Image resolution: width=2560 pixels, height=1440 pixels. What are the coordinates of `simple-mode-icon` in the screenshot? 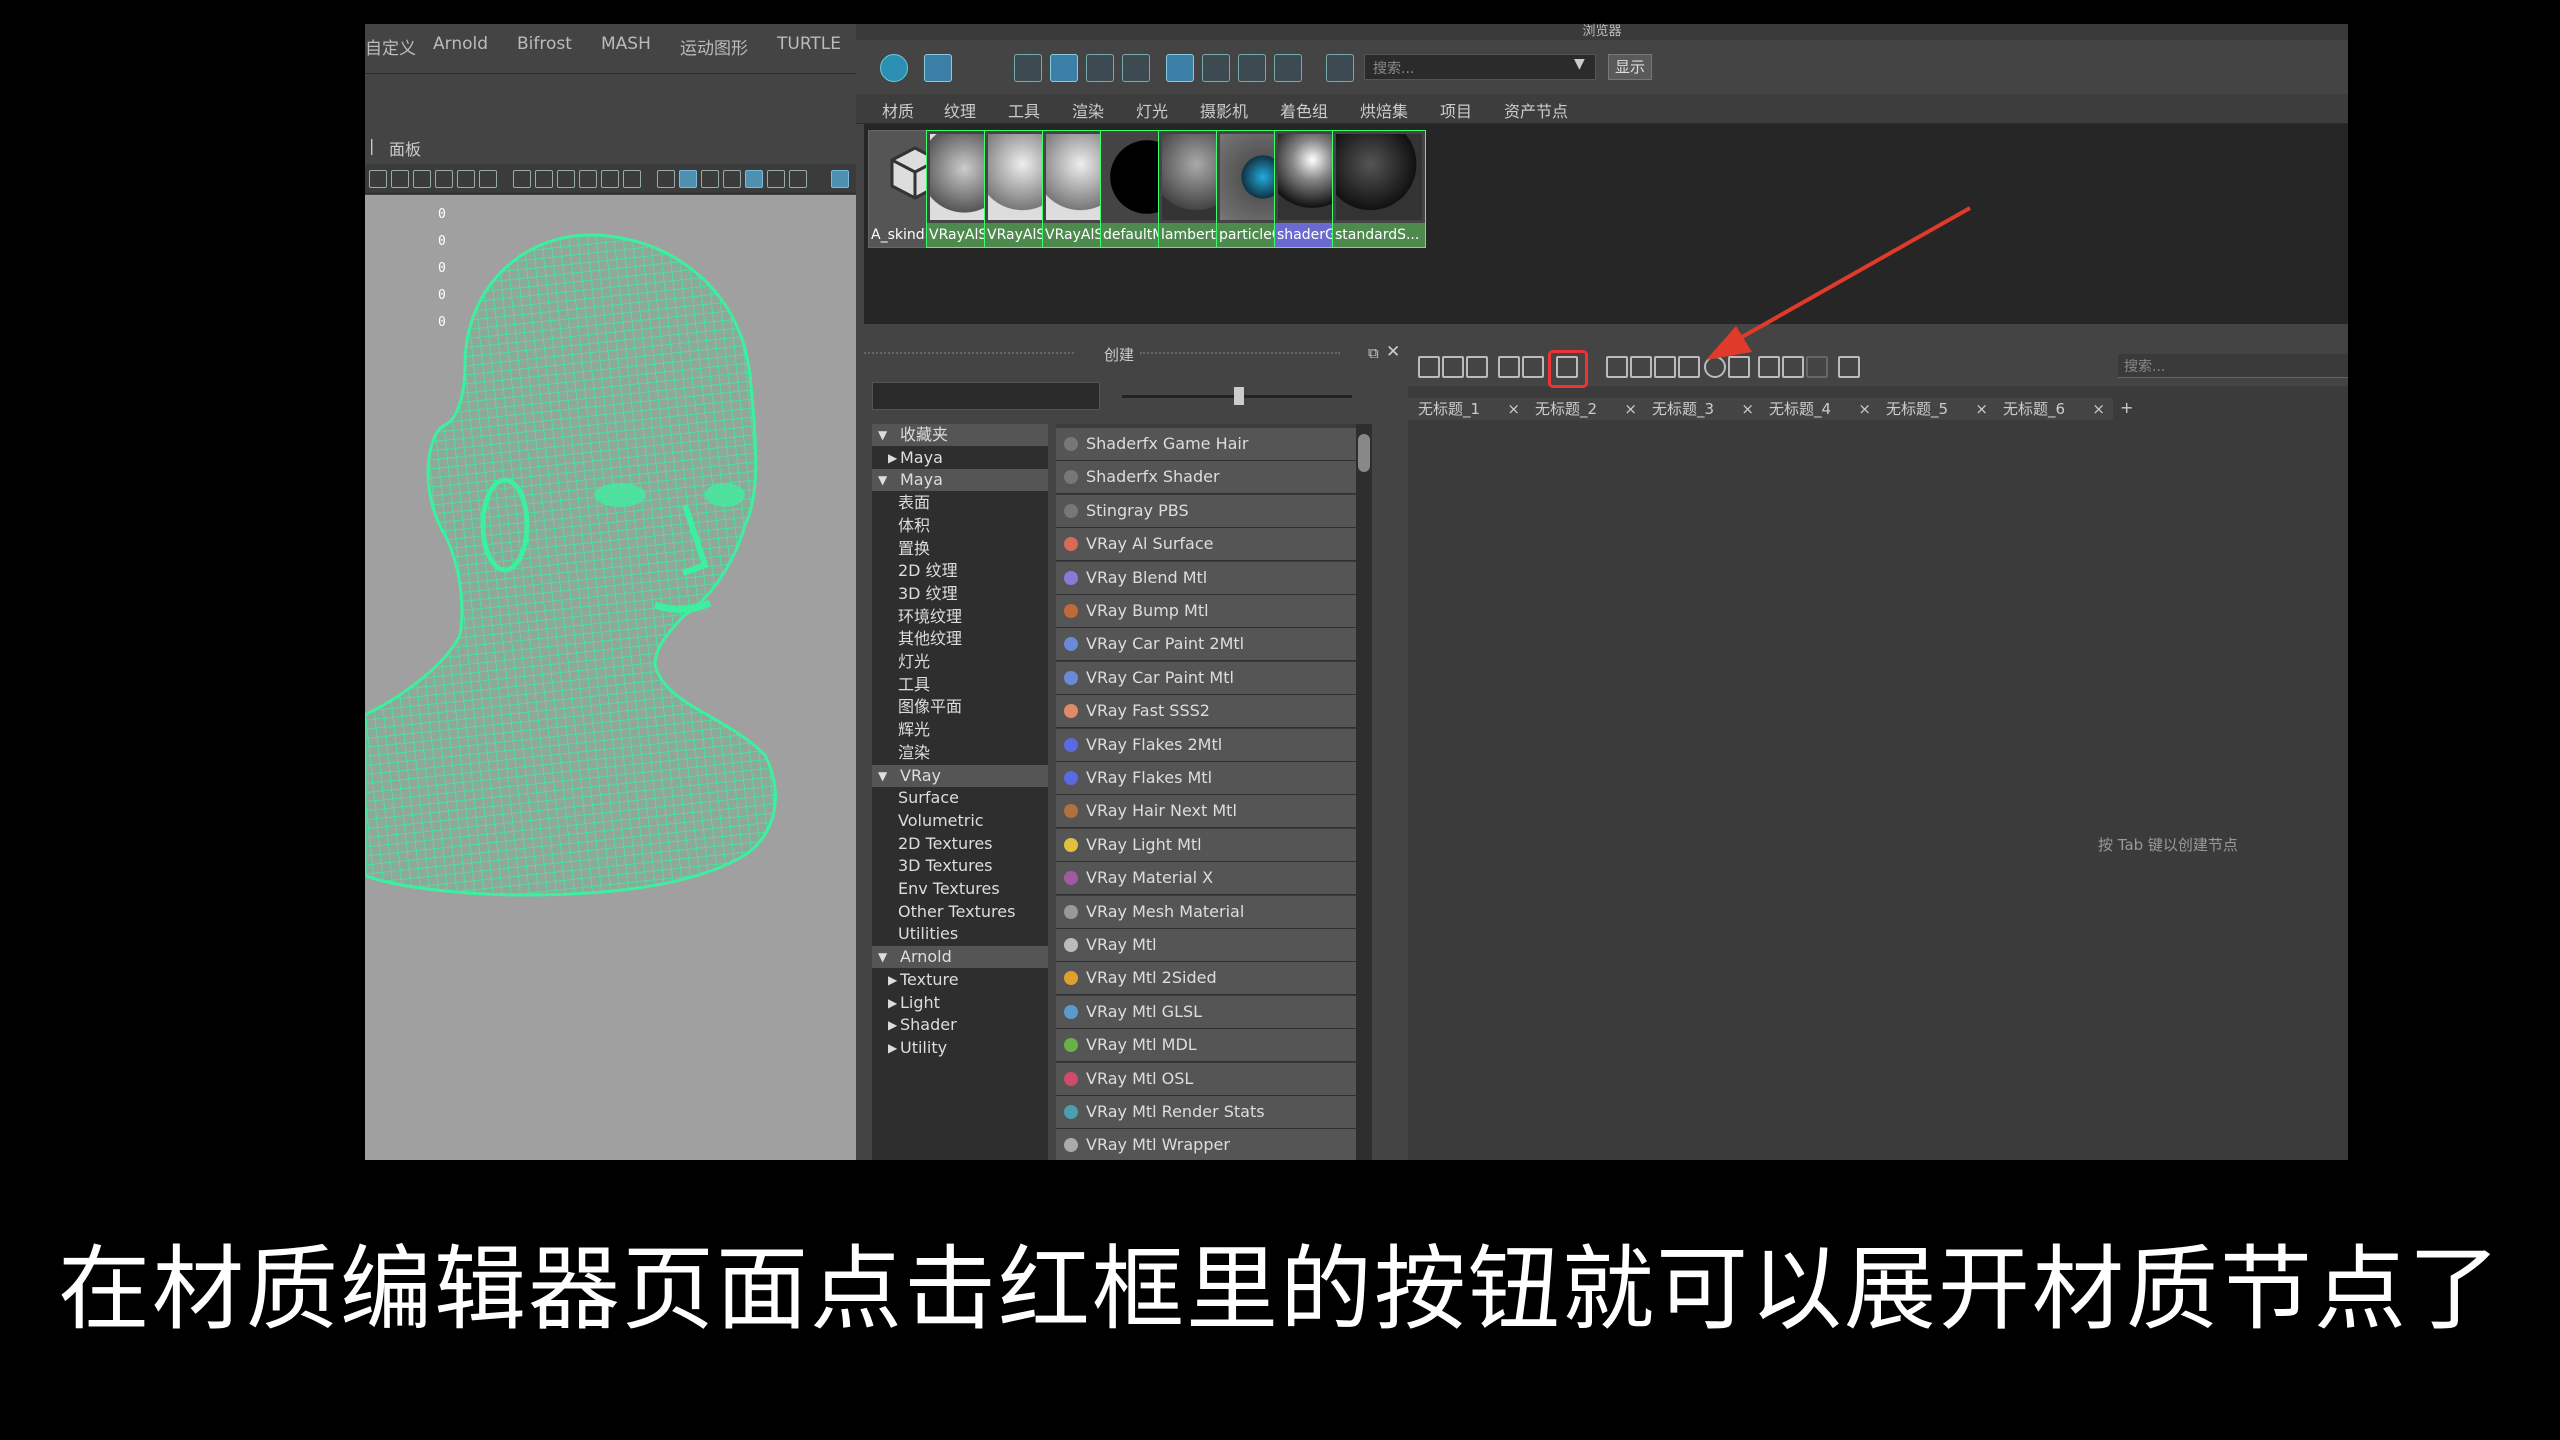 It's located at (1617, 367).